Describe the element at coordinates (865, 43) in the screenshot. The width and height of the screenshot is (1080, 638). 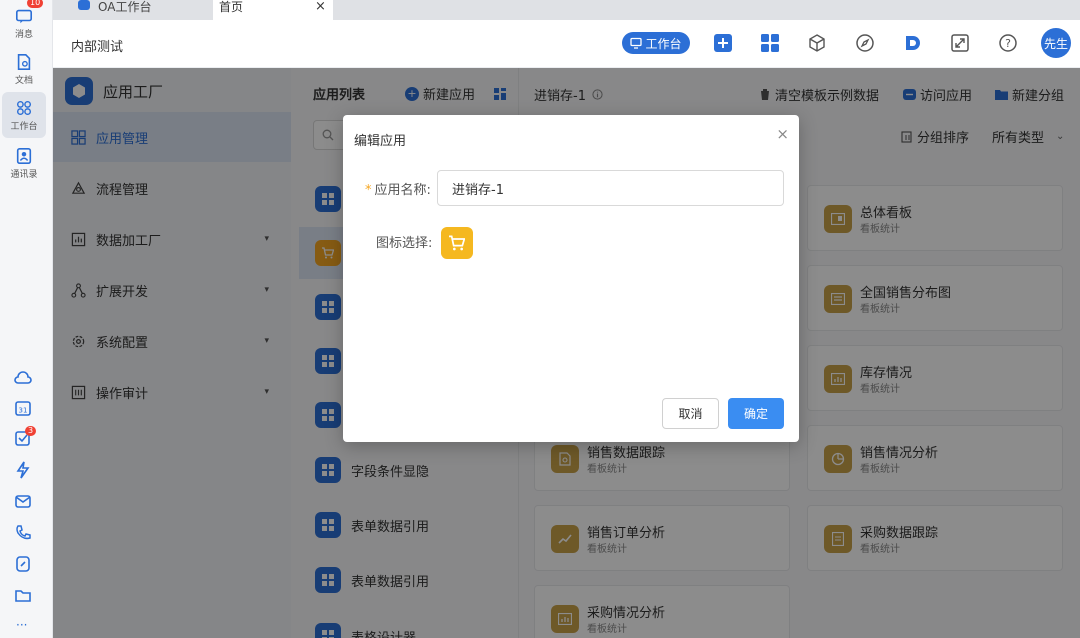
I see `compass-icon` at that location.